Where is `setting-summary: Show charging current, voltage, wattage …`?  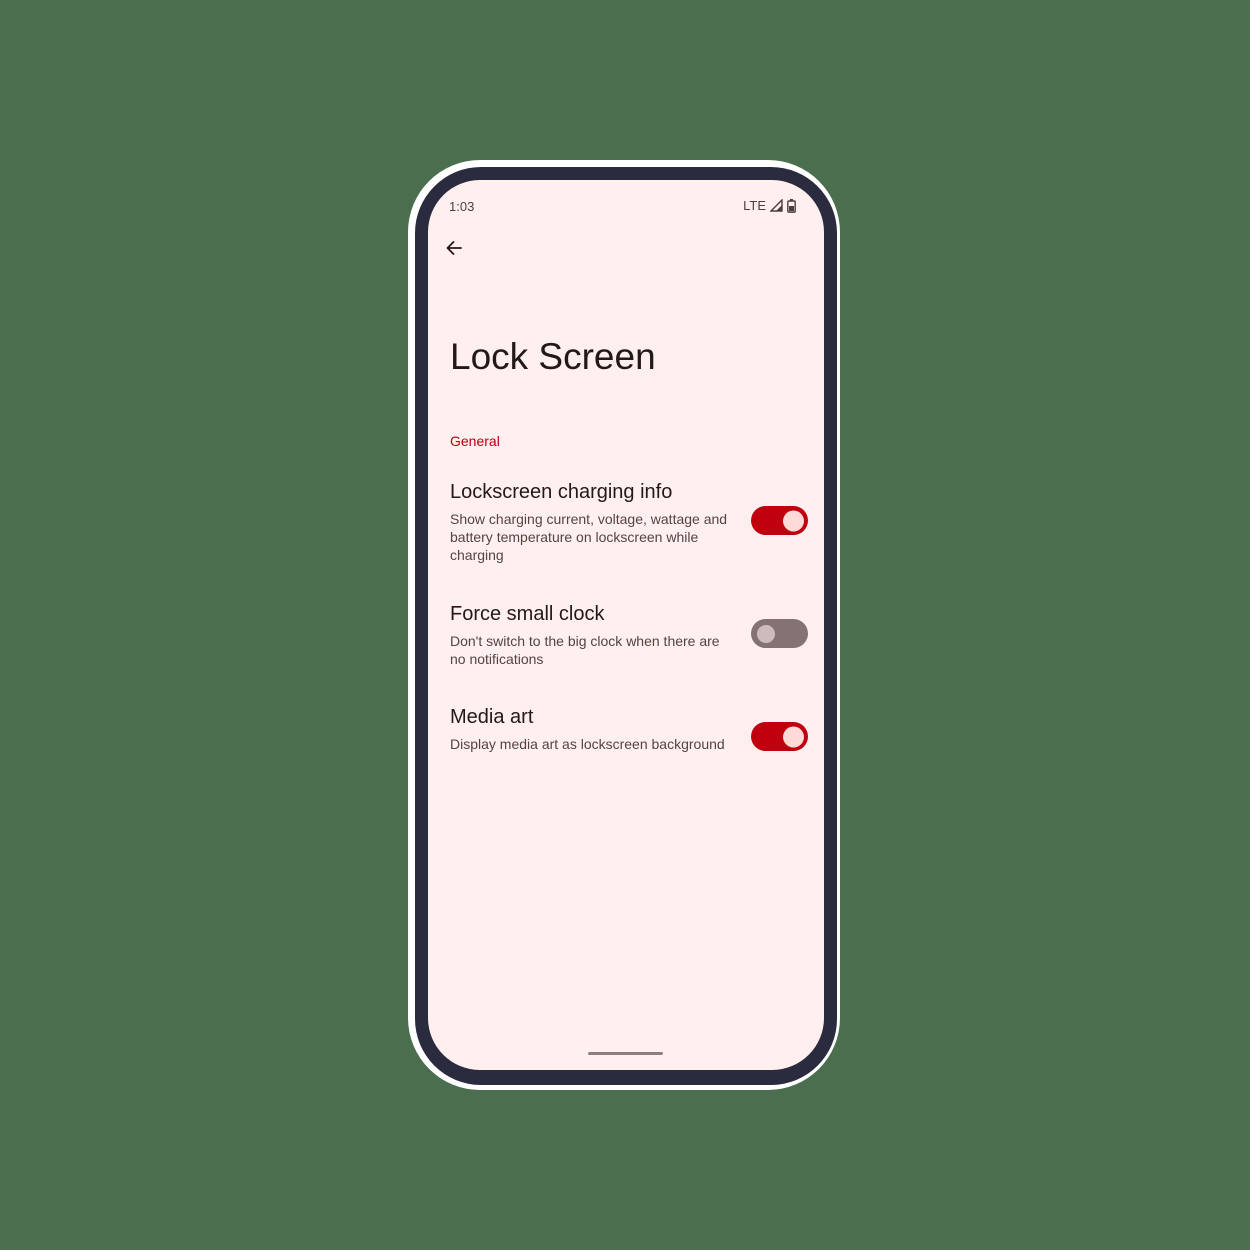 setting-summary: Show charging current, voltage, wattage … is located at coordinates (589, 537).